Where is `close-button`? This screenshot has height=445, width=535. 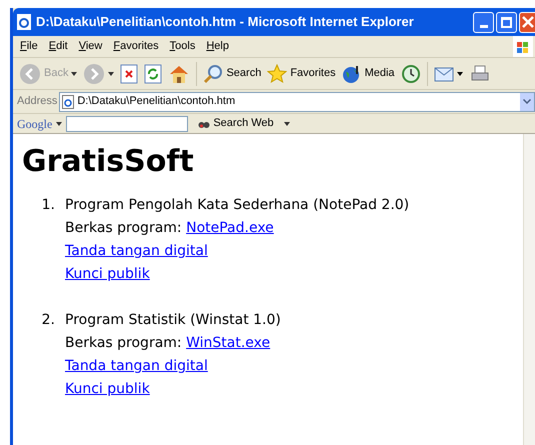
close-button is located at coordinates (527, 22).